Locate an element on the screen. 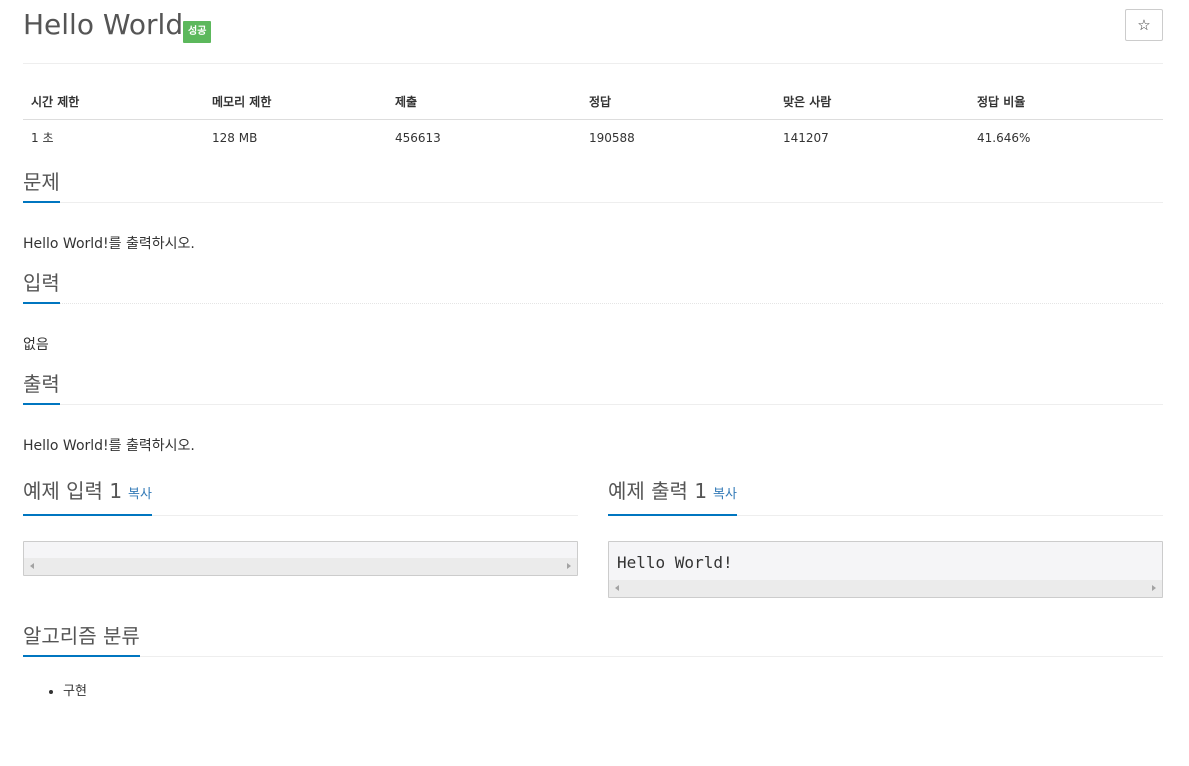 The image size is (1189, 766). table-row: 1 초 128 MB 456613 190588 141207 41.646% is located at coordinates (593, 138).